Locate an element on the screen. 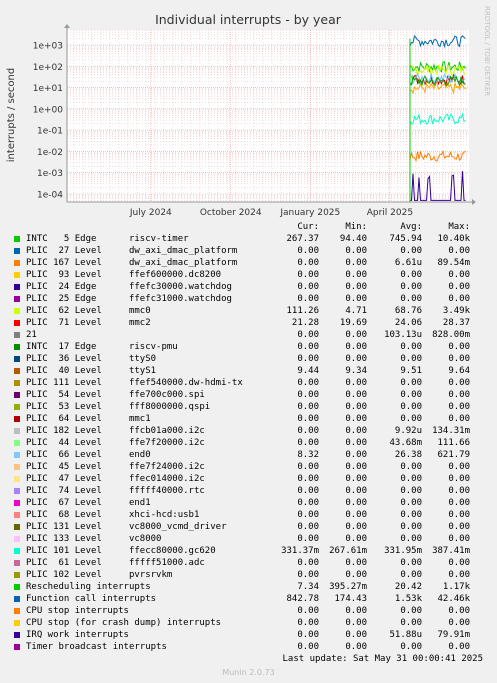  legend-row: PLIC 62 Level mmc0 111.26 4.71 68.76 3.49k is located at coordinates (248, 311).